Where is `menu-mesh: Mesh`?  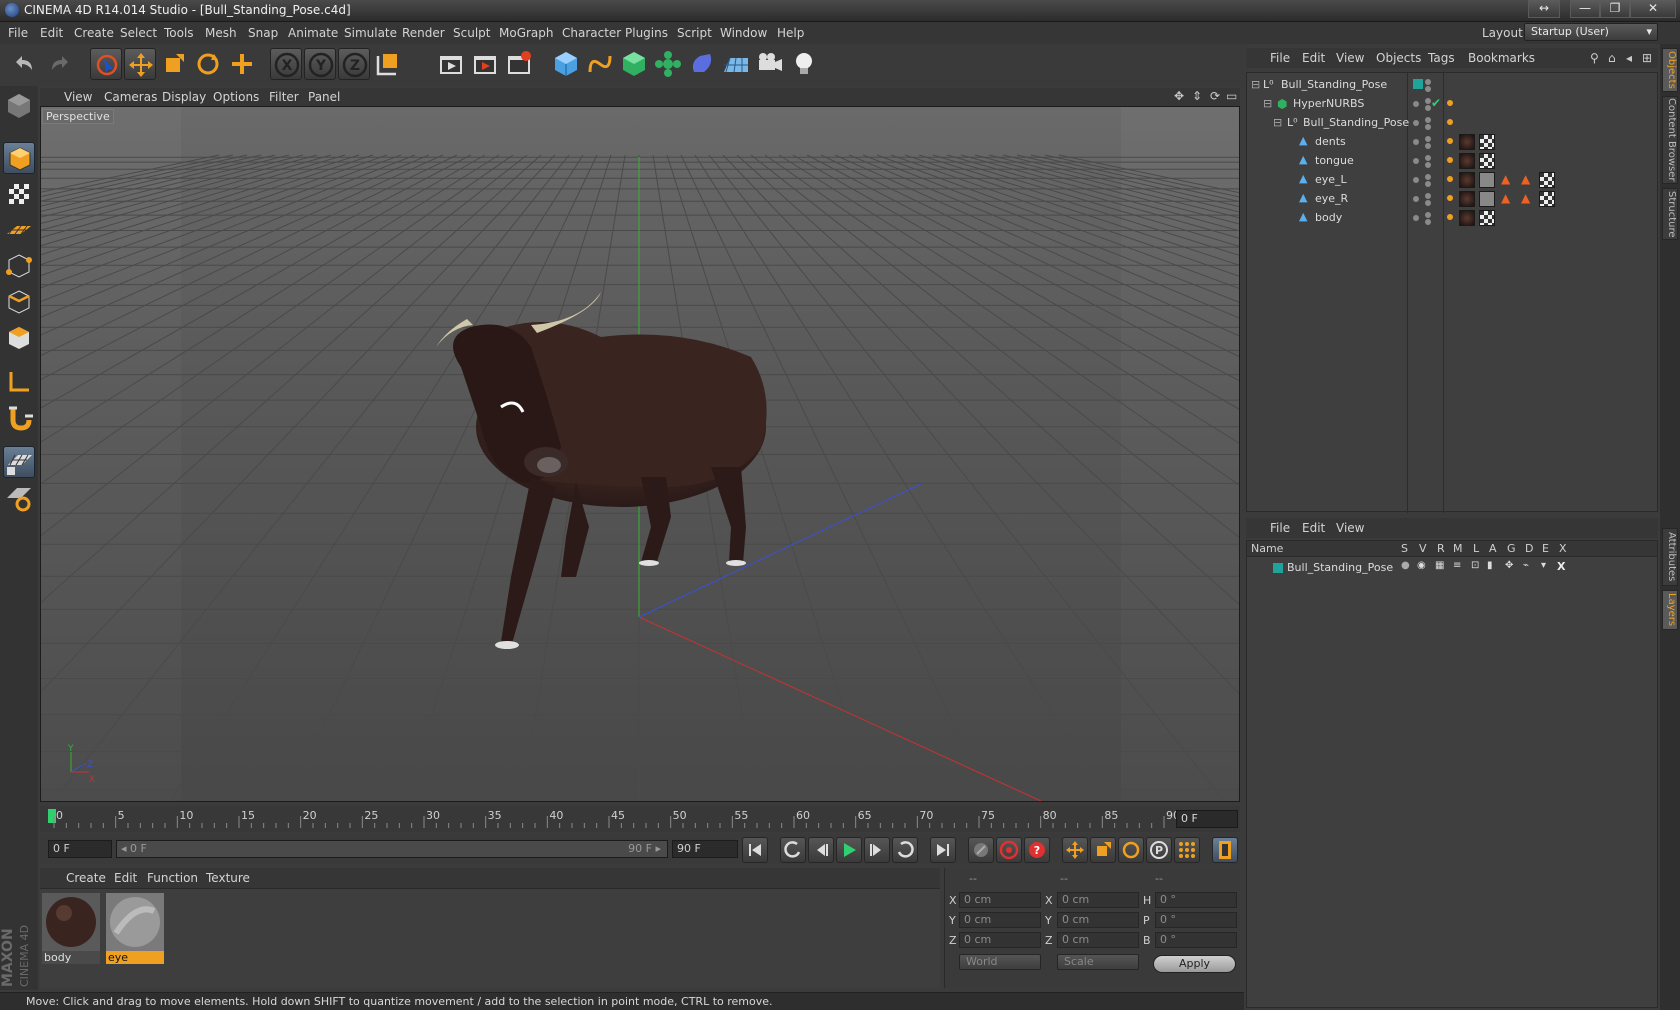 menu-mesh: Mesh is located at coordinates (221, 33).